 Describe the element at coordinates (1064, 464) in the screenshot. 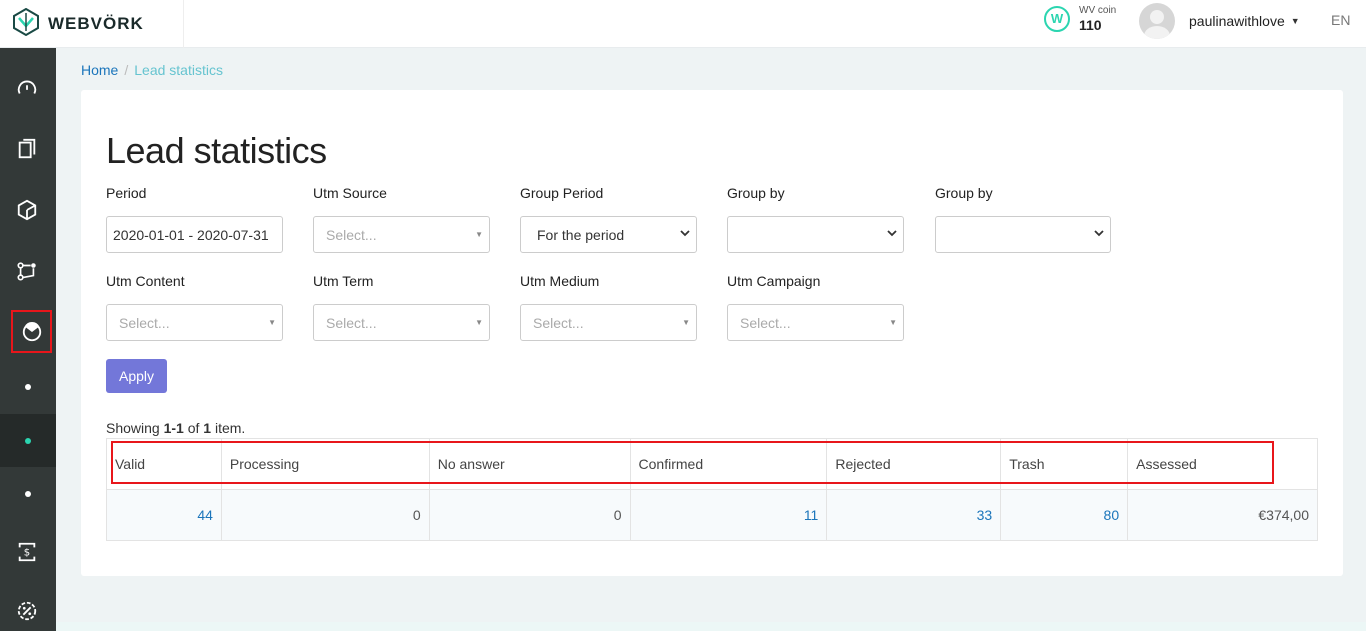

I see `column-header-trash: Trash` at that location.